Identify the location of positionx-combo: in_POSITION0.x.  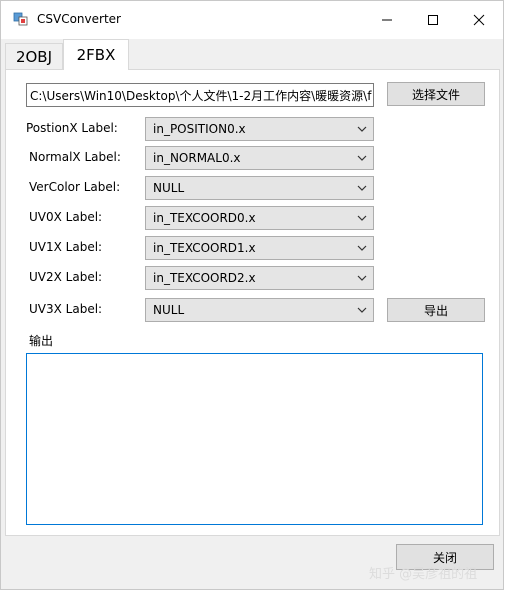
(259, 129).